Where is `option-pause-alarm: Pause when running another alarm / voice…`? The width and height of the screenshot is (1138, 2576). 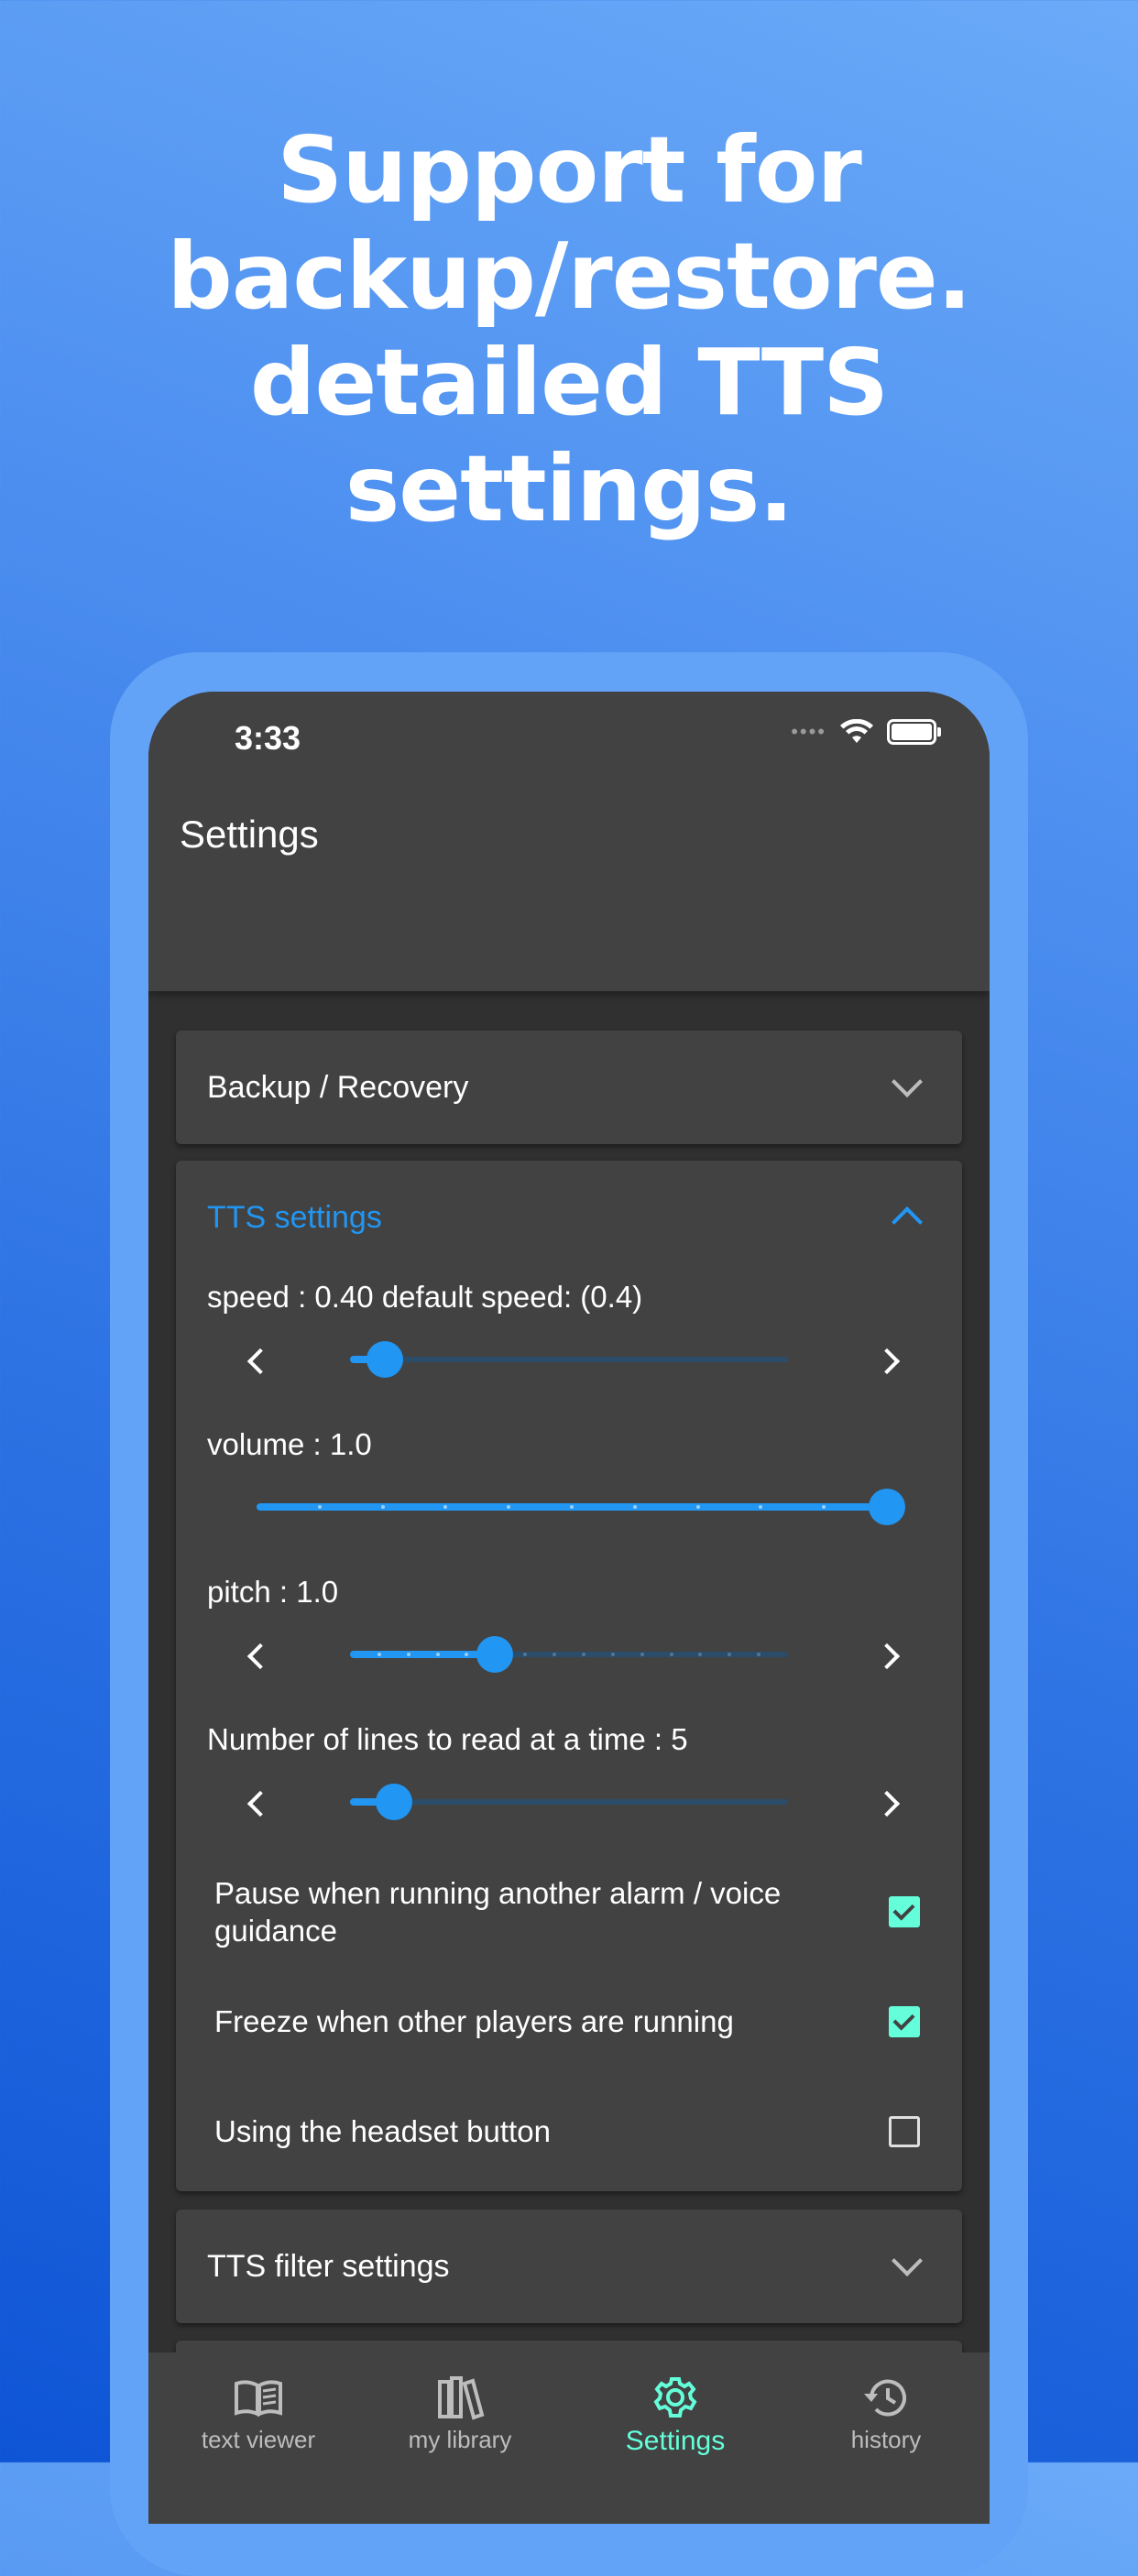 option-pause-alarm: Pause when running another alarm / voice… is located at coordinates (572, 1912).